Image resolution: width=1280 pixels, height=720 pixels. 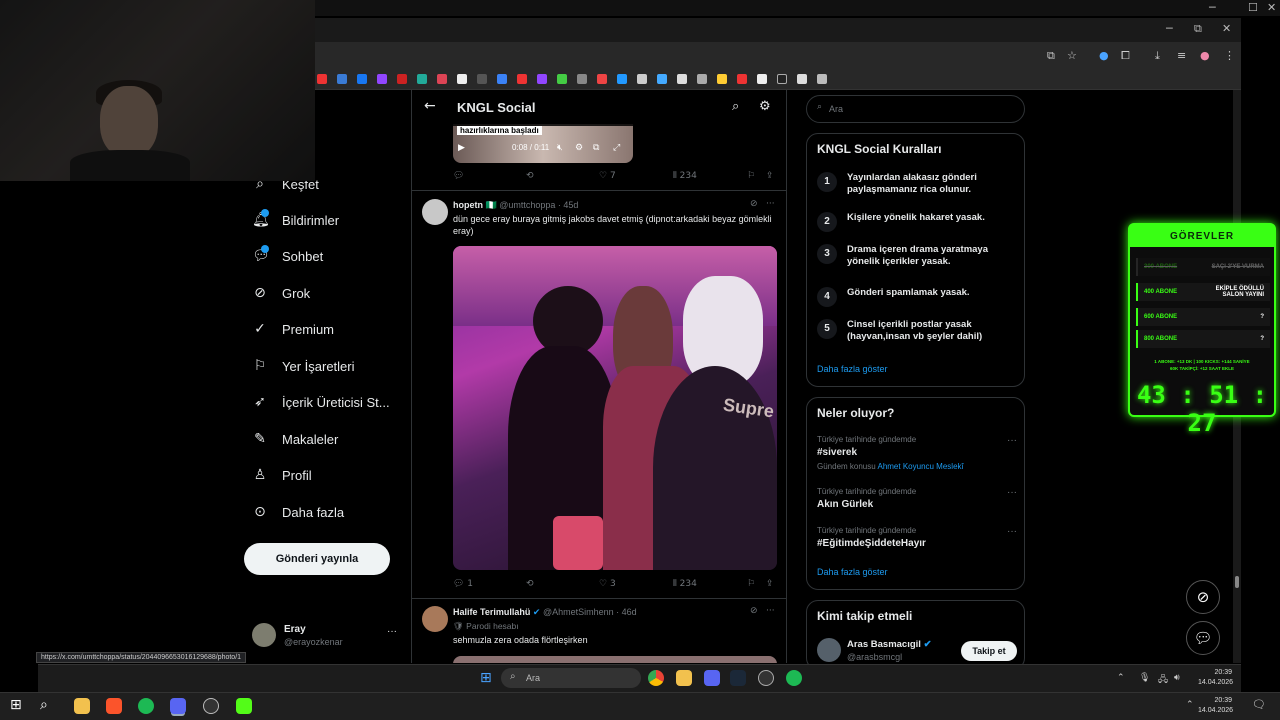 I want to click on browser-menu-icon: ⋮, so click(x=1229, y=55).